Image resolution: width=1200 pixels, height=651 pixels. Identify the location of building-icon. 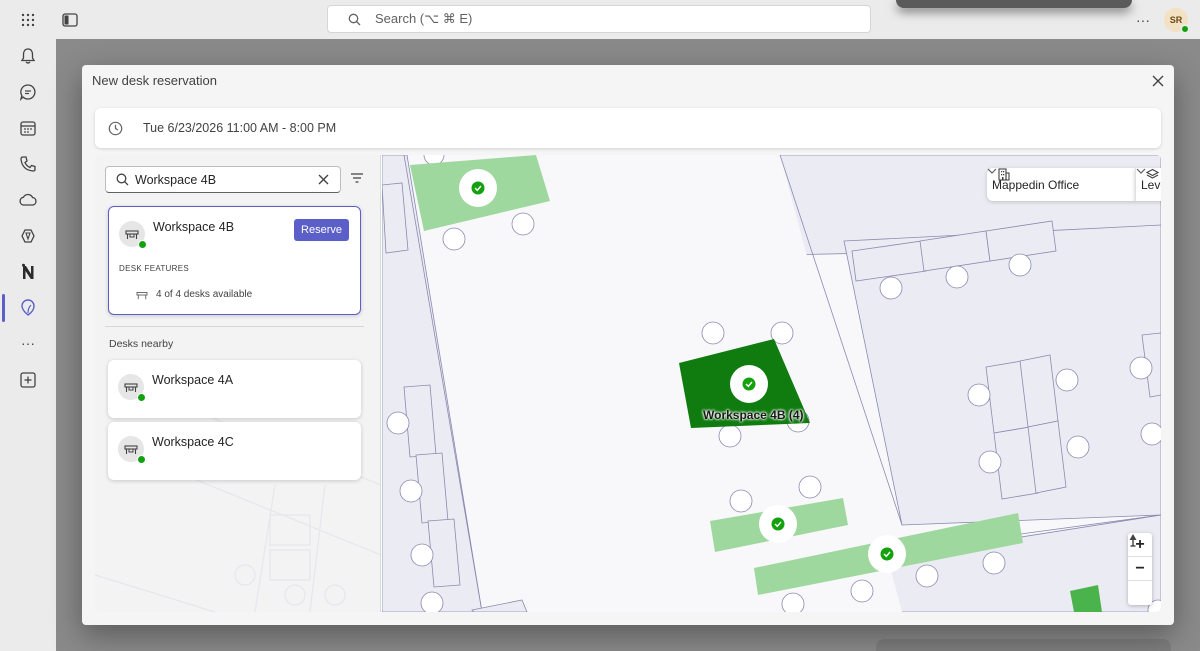
(1004, 174).